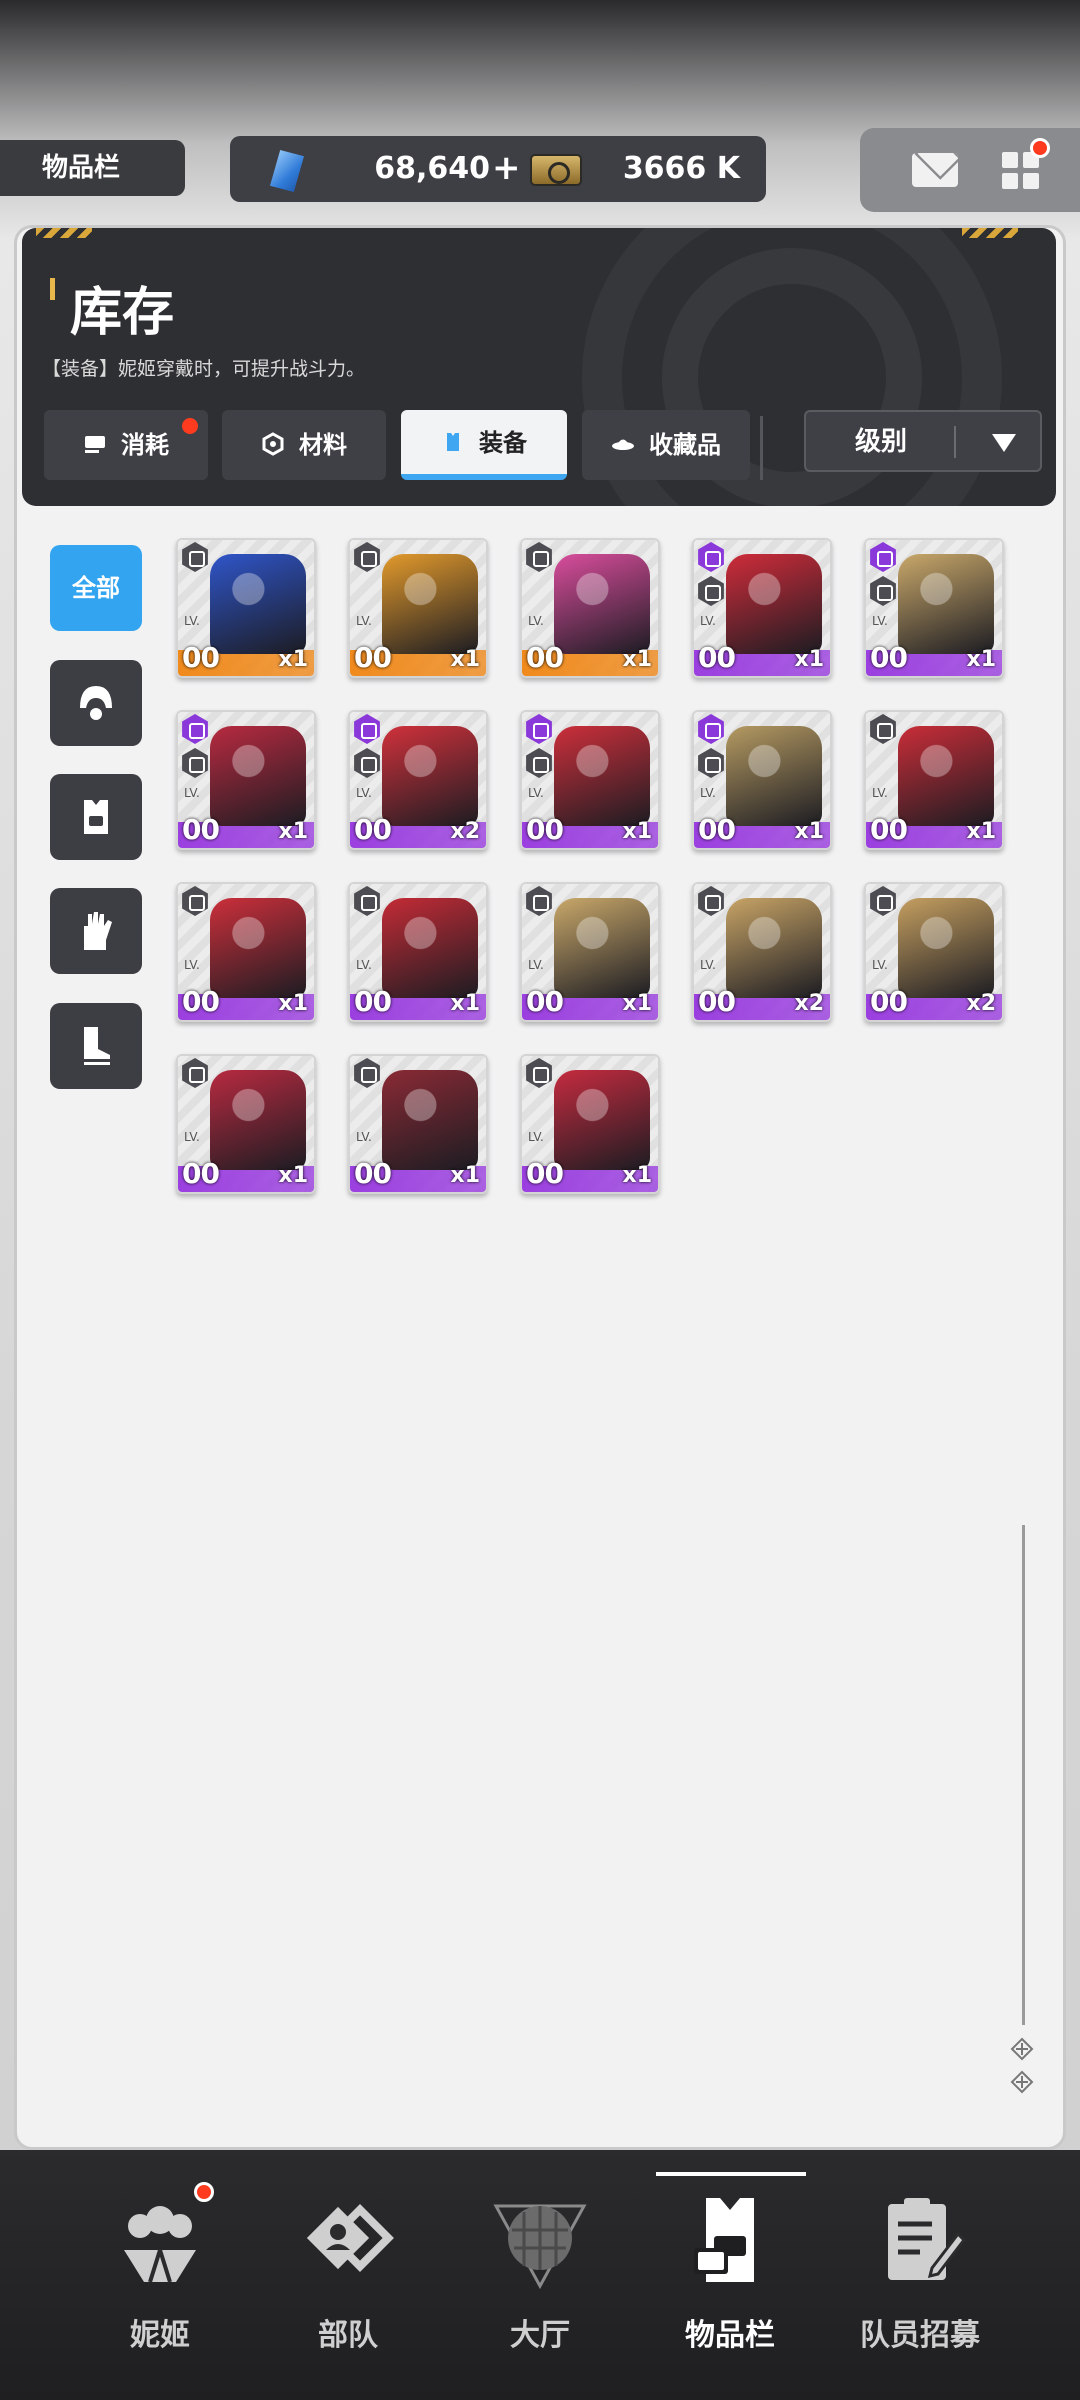  I want to click on armor-icon, so click(96, 817).